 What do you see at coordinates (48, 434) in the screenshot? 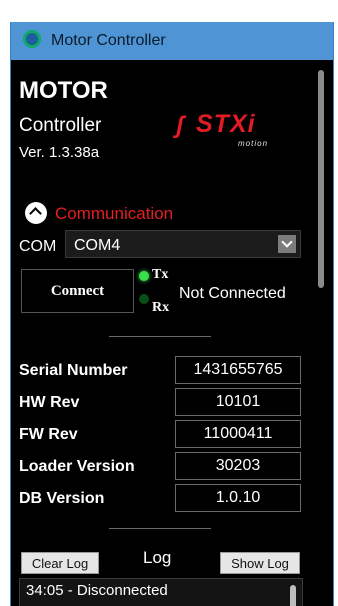
I see `fw-rev-label: FW Rev` at bounding box center [48, 434].